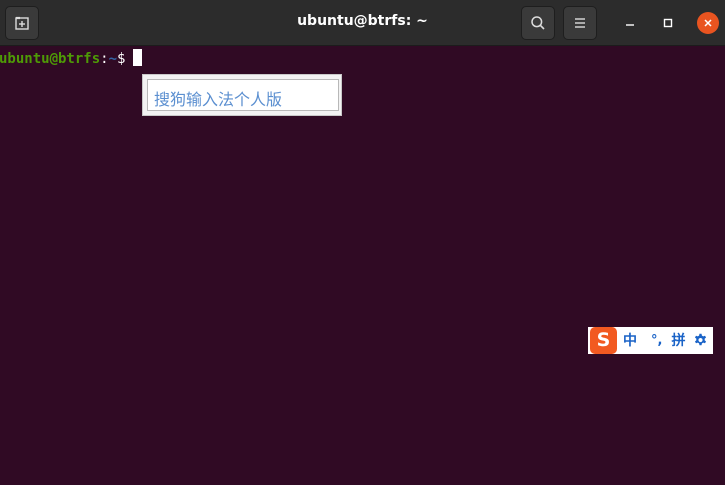 The width and height of the screenshot is (725, 485). Describe the element at coordinates (218, 99) in the screenshot. I see `ime-candidate-text: 搜狗输入法个人版` at that location.